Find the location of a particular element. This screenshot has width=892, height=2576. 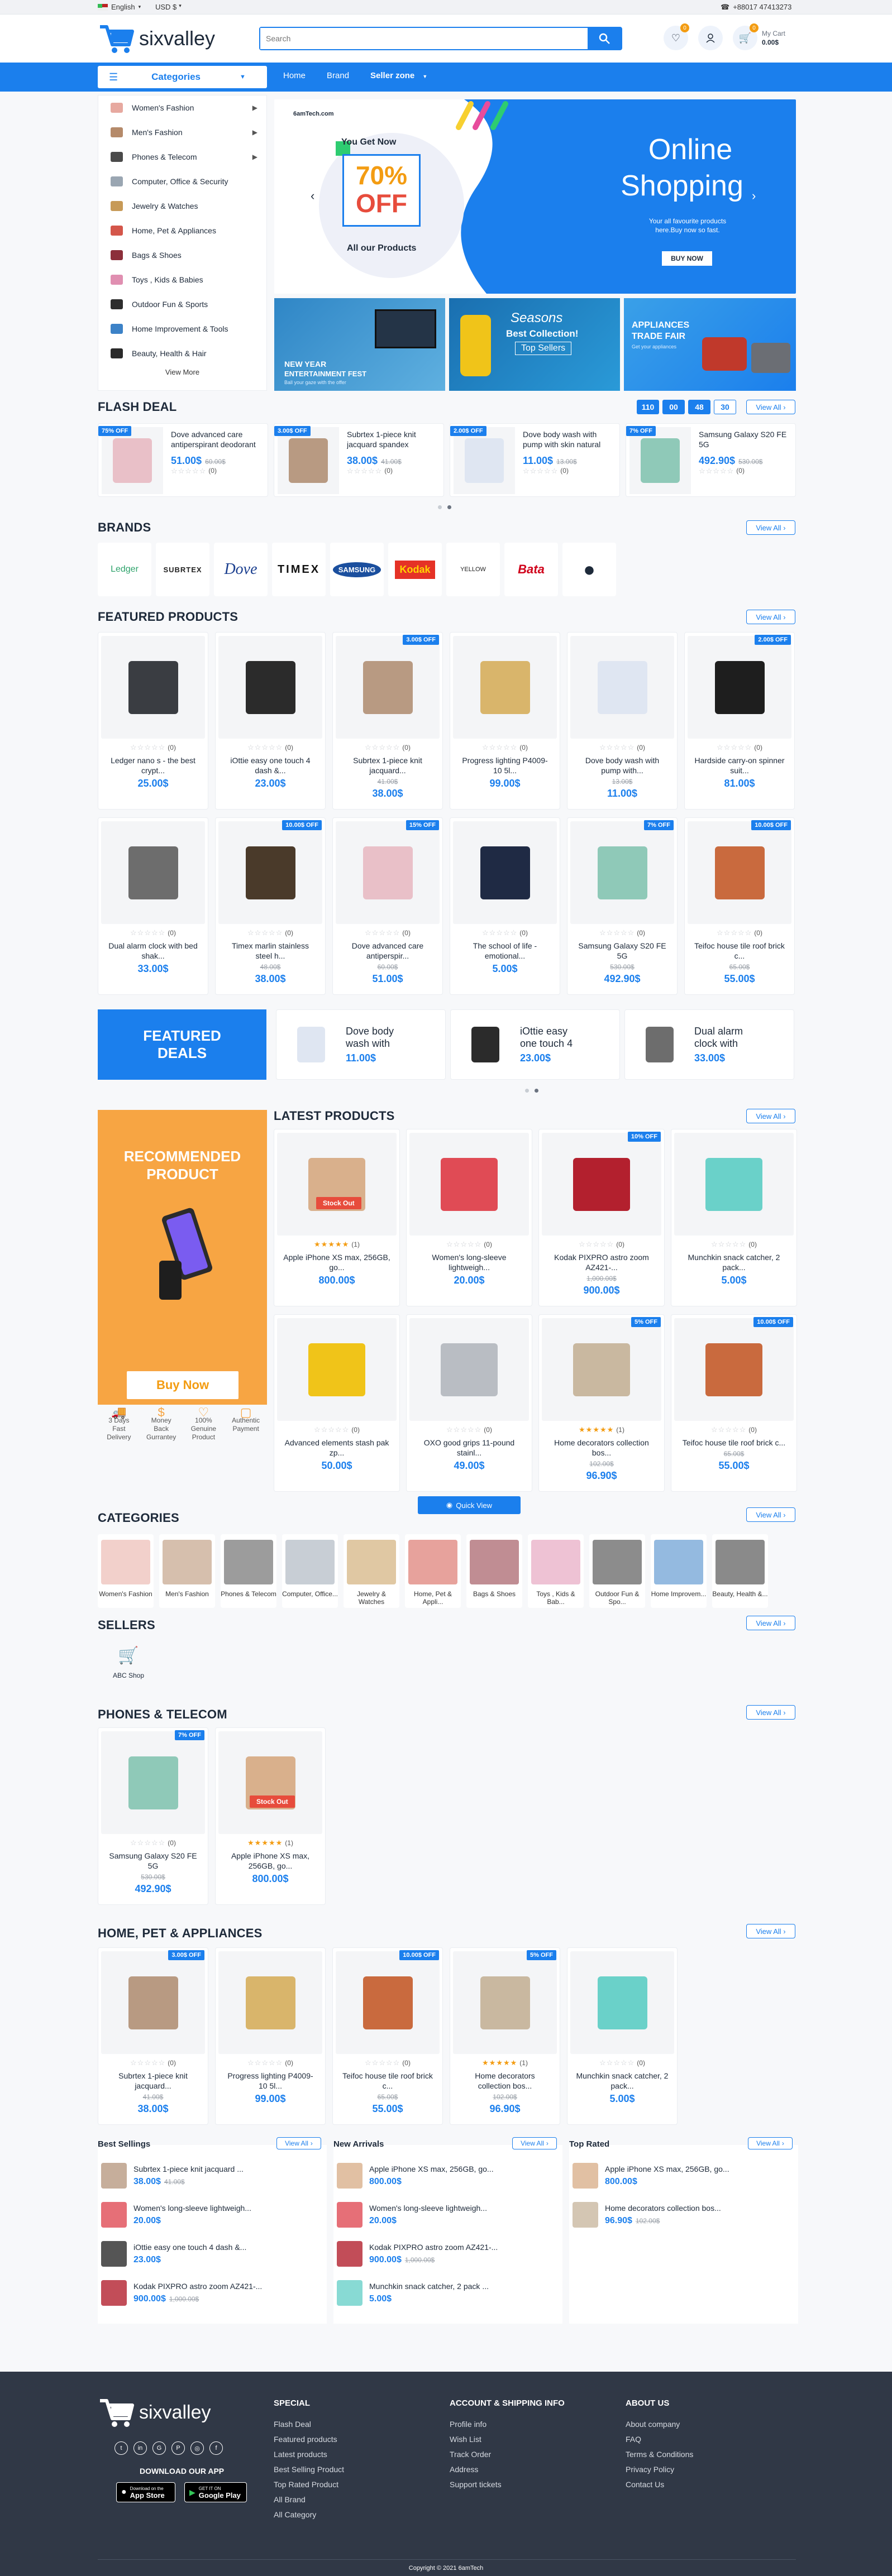

language-selector: English ▾ is located at coordinates (119, 7).